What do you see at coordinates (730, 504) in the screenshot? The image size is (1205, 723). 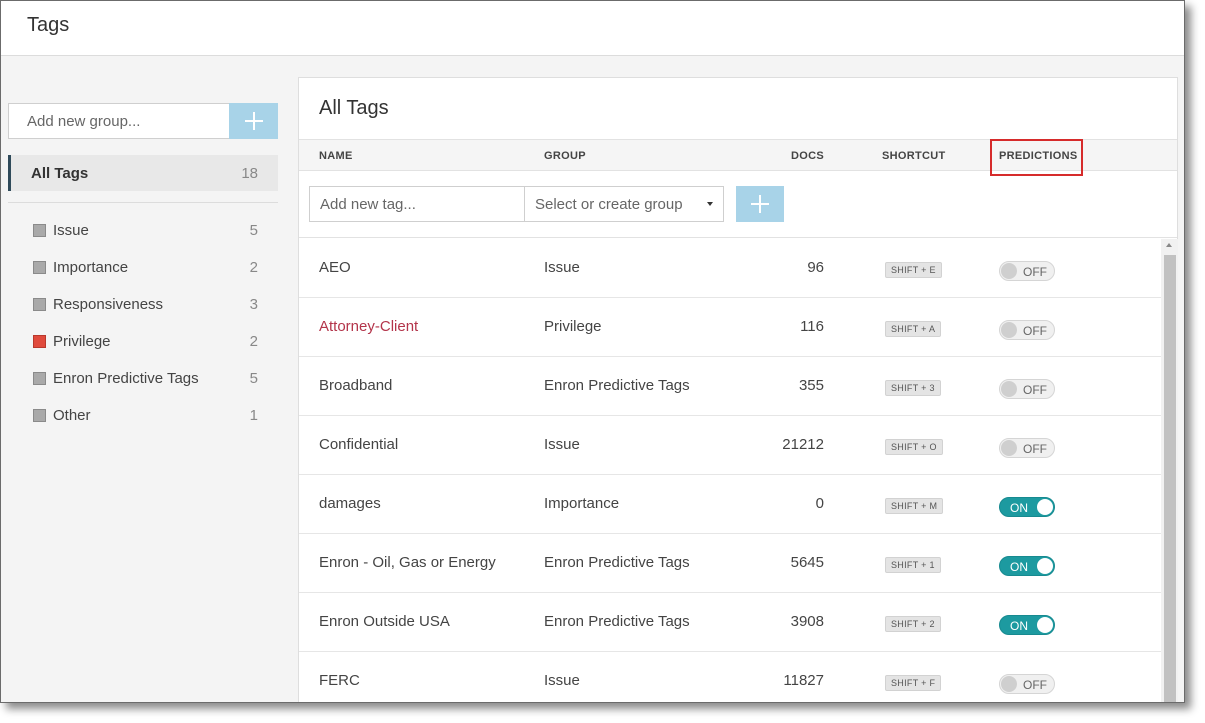 I see `table-row: damages Importance 0 SHIFT + M ON` at bounding box center [730, 504].